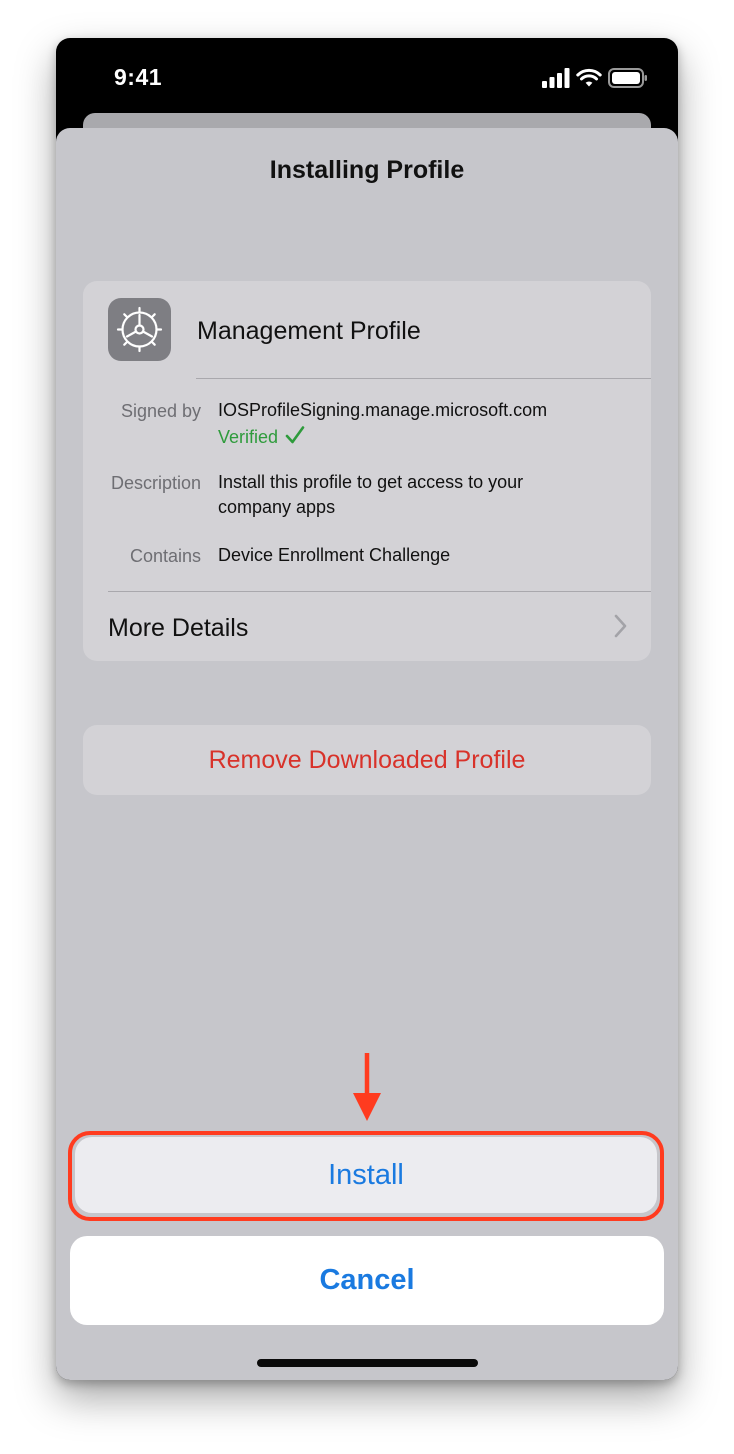 Image resolution: width=734 pixels, height=1454 pixels. What do you see at coordinates (367, 1087) in the screenshot?
I see `down-arrow-icon` at bounding box center [367, 1087].